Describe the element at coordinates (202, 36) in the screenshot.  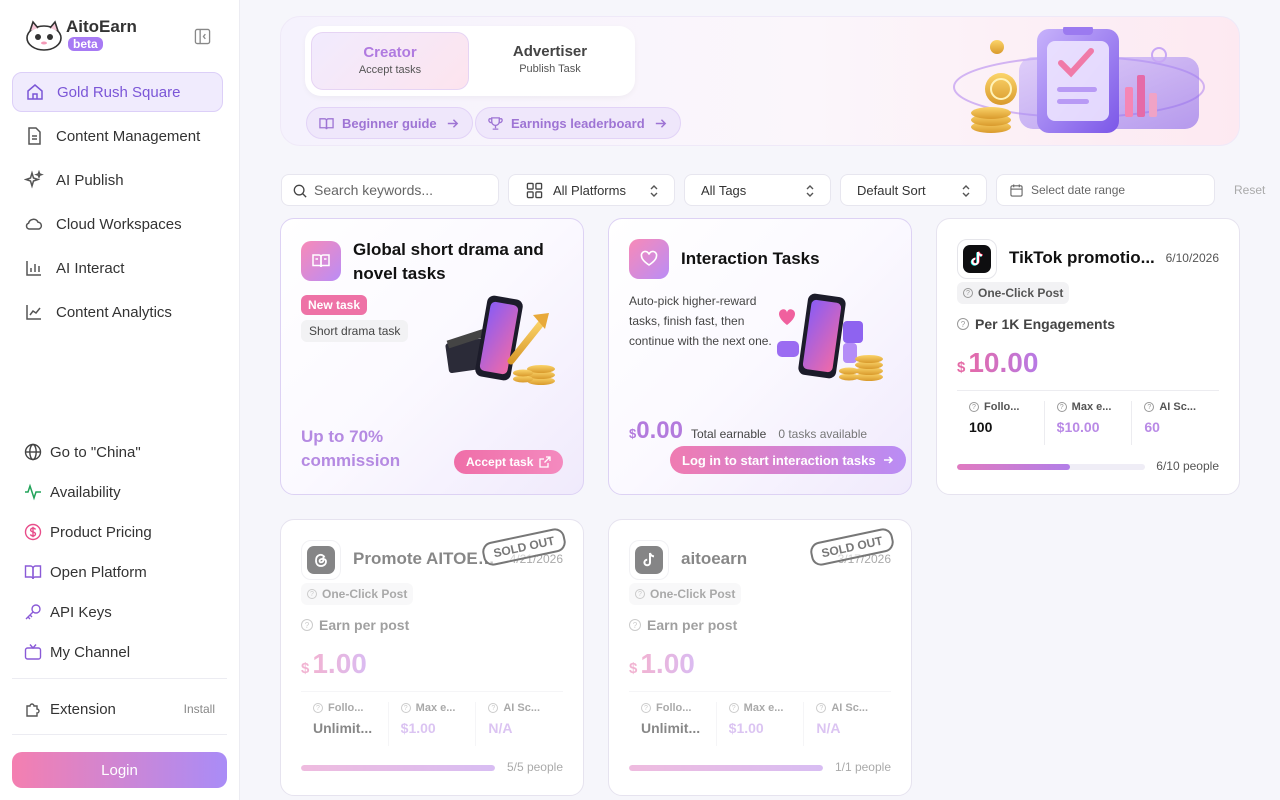
I see `collapse-sidebar-icon` at that location.